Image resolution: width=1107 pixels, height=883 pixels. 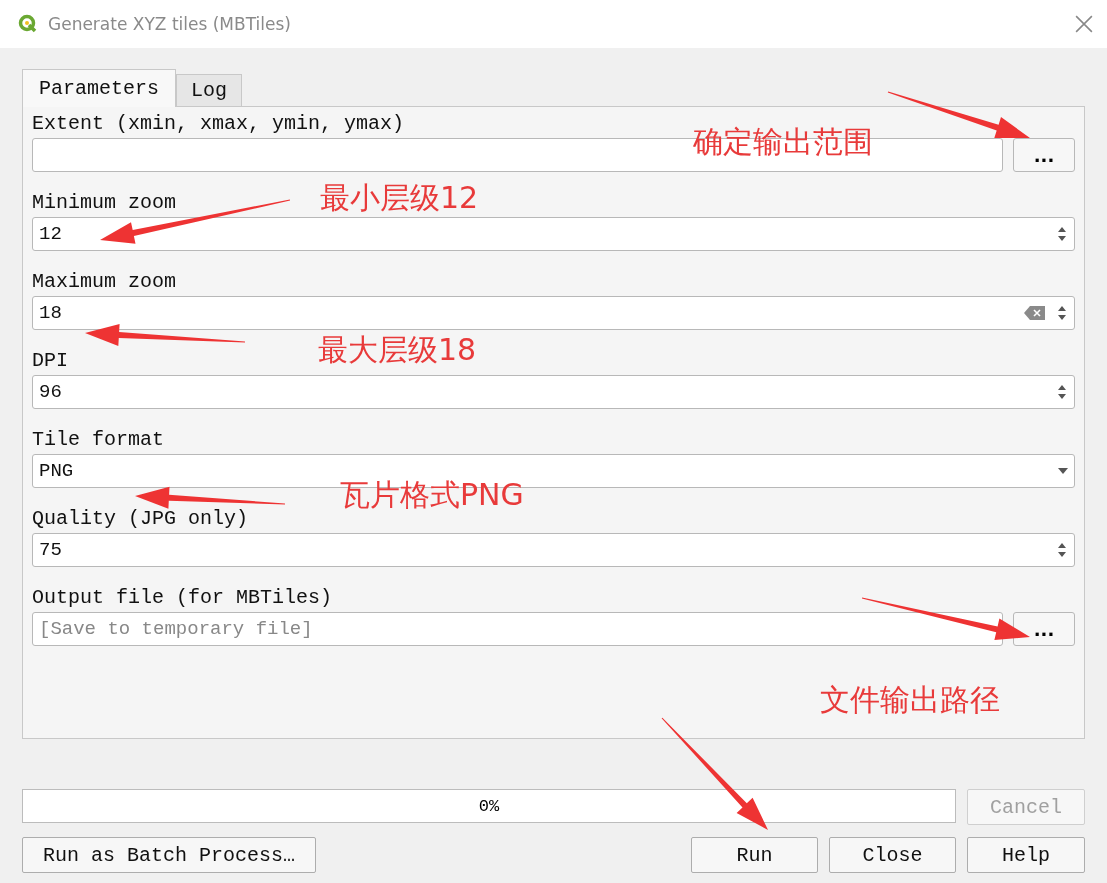 I want to click on field-label: Maximum zoom, so click(x=104, y=282).